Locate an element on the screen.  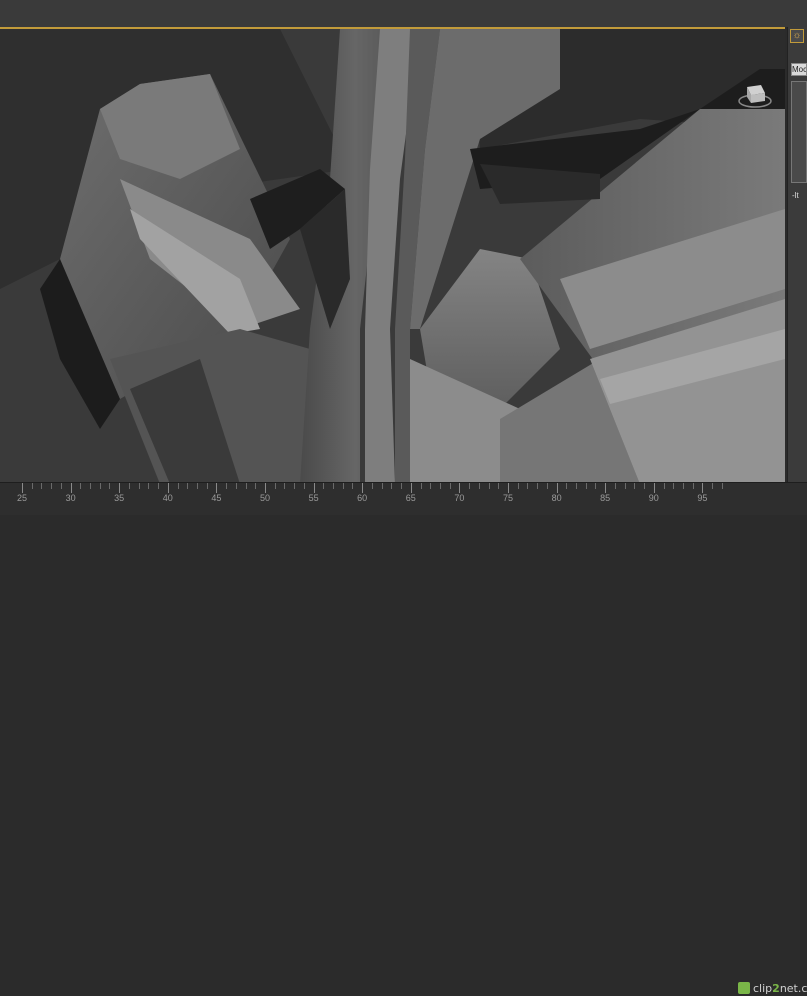
clip2net-logo-icon is located at coordinates (744, 988).